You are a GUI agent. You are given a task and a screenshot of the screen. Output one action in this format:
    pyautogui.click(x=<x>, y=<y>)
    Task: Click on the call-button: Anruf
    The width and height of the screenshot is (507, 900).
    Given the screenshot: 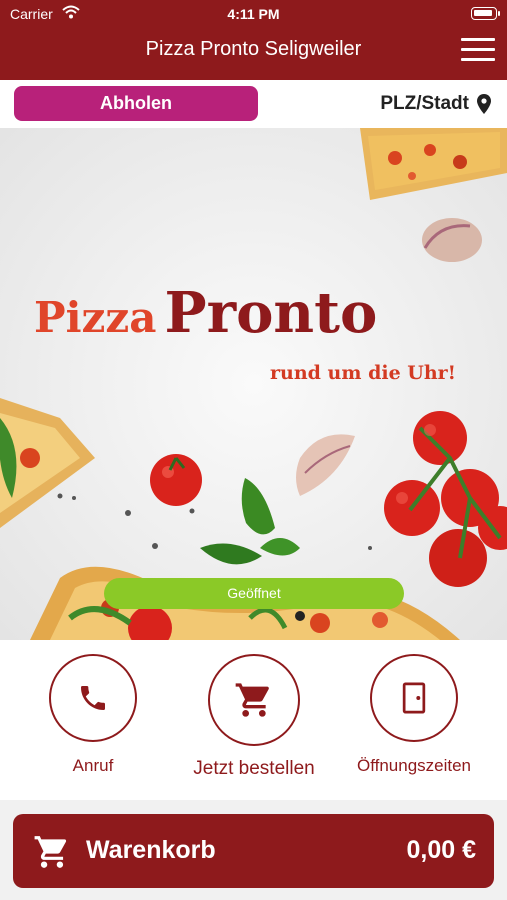 What is the action you would take?
    pyautogui.click(x=93, y=715)
    